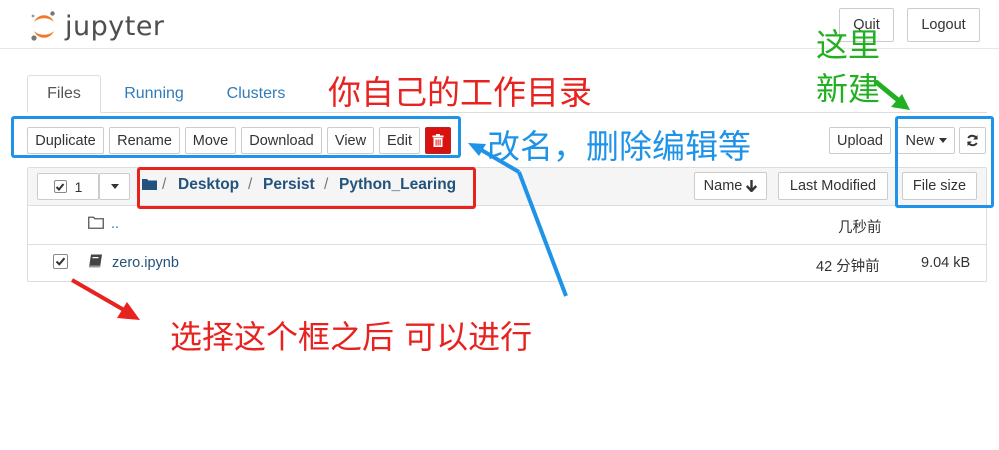 The width and height of the screenshot is (999, 450). What do you see at coordinates (752, 186) in the screenshot?
I see `arrow-down-icon` at bounding box center [752, 186].